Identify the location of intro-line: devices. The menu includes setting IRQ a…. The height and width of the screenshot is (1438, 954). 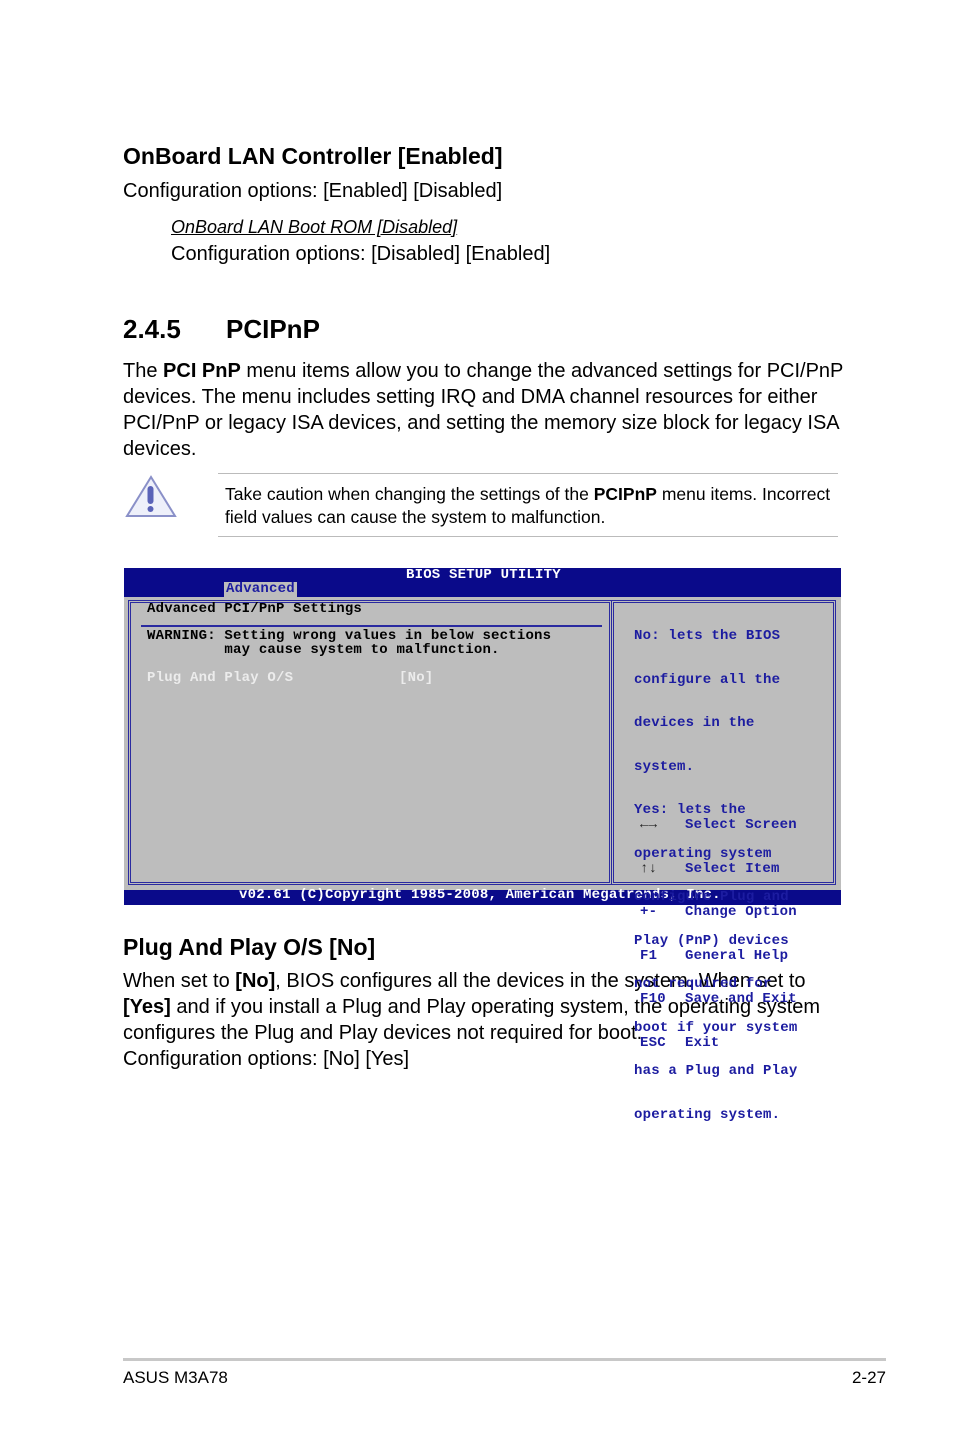
(470, 397).